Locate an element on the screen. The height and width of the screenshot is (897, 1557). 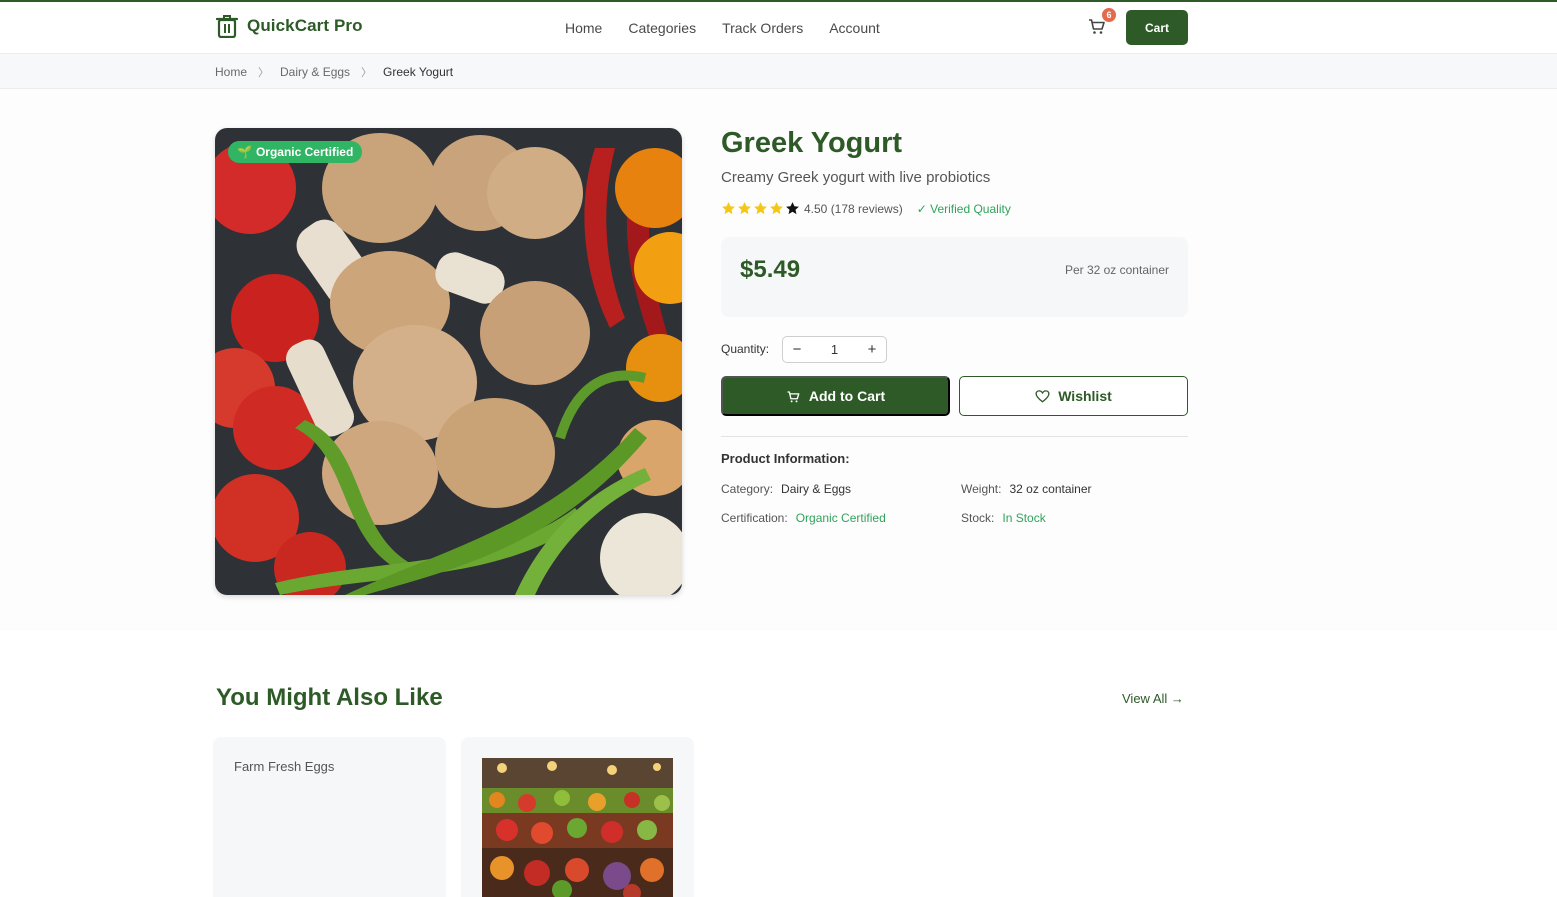
info-certification: Certification: Organic Certified is located at coordinates (803, 518).